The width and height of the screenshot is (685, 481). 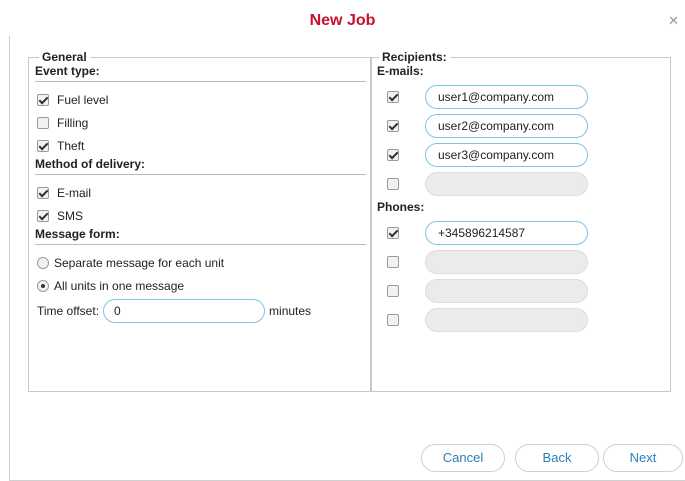 I want to click on event-type-label: Filling, so click(x=73, y=122).